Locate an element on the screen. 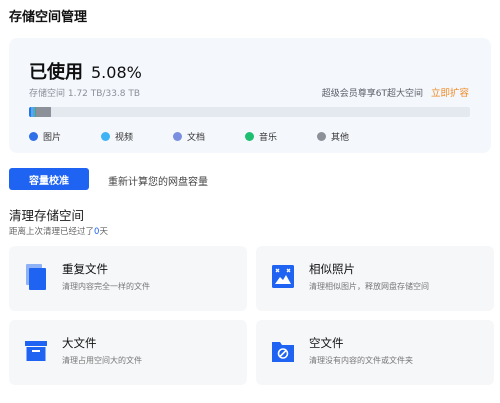 The image size is (500, 403). legend-label: 其他 is located at coordinates (340, 138).